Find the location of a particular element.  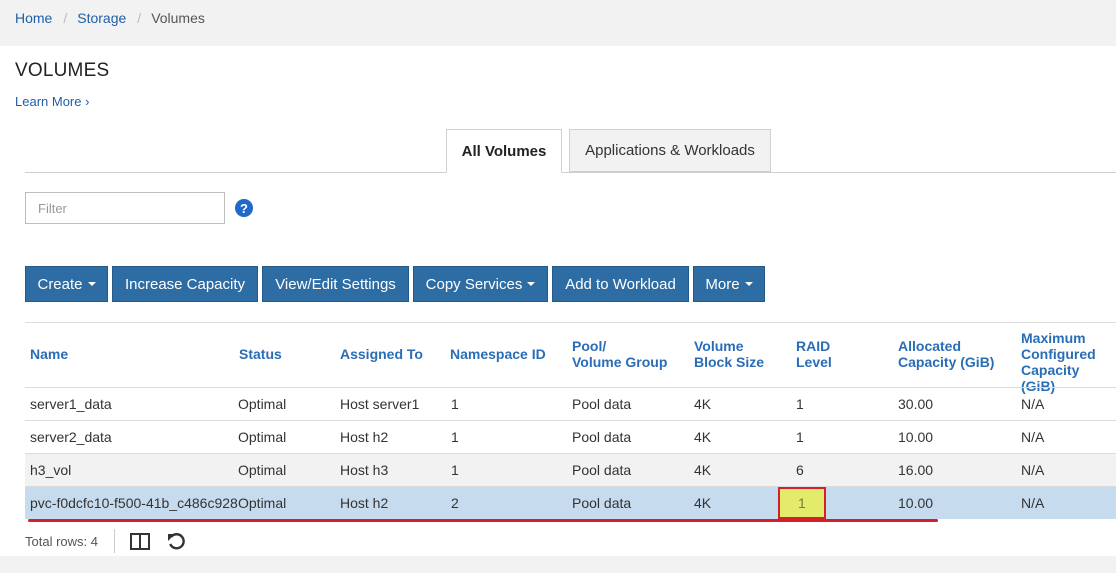

cell-name: h3_vol is located at coordinates (51, 470).